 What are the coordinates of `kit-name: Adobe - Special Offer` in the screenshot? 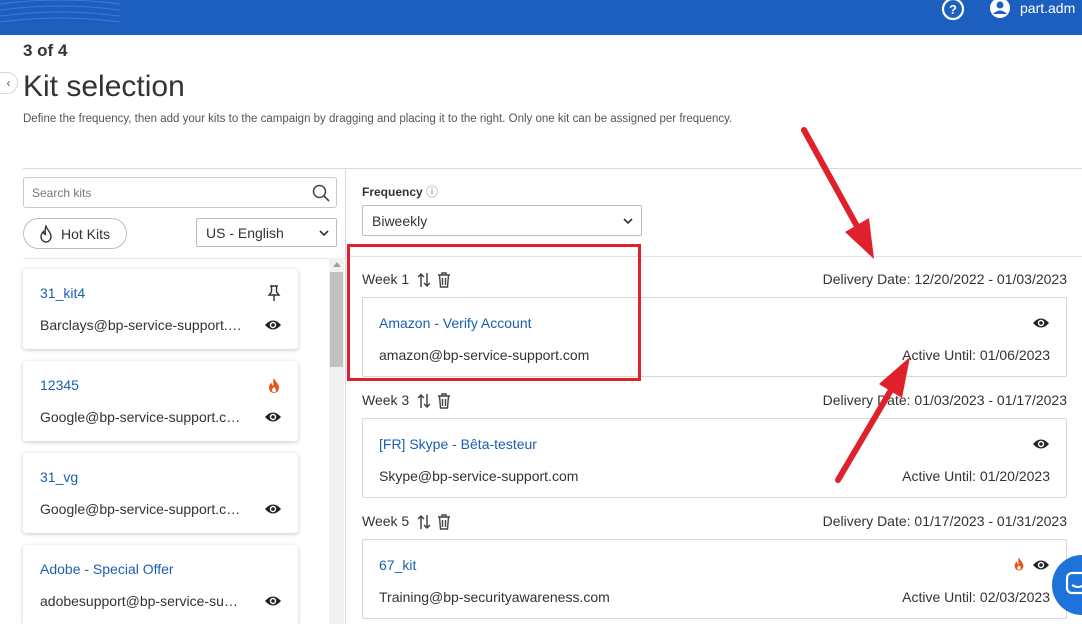 It's located at (107, 569).